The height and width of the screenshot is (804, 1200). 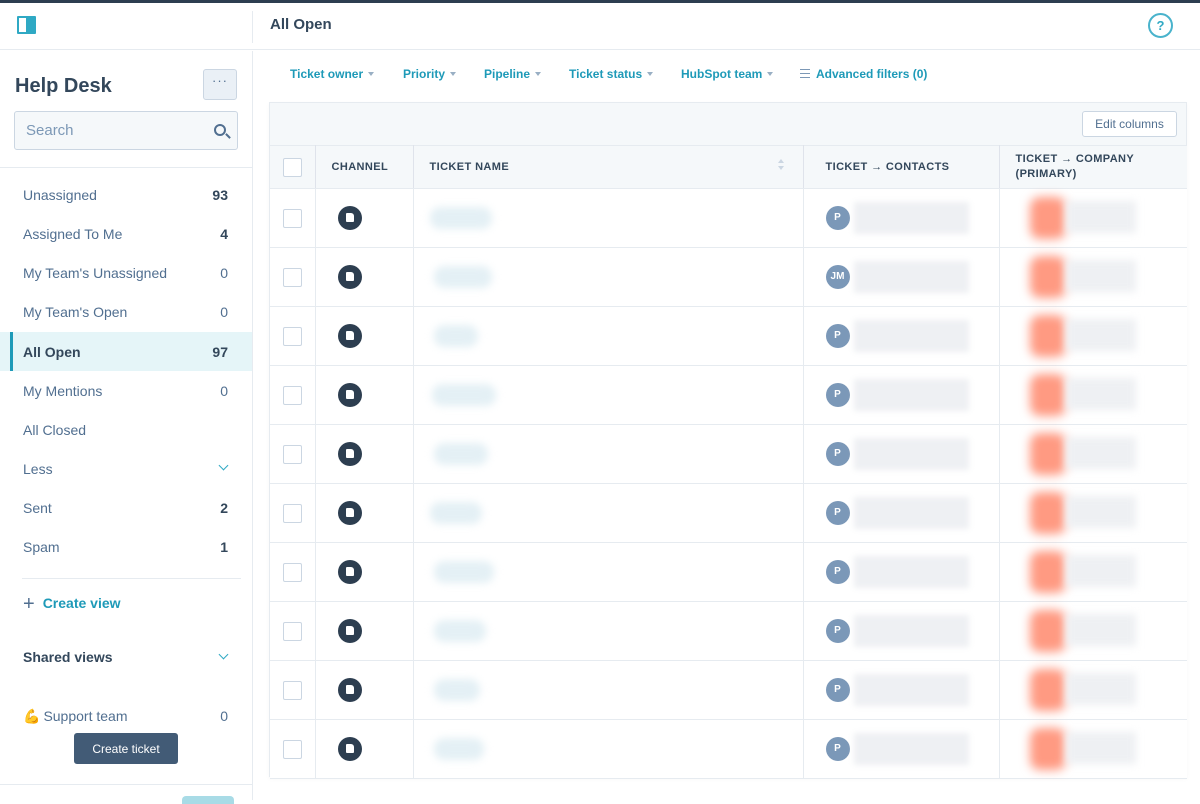 I want to click on search-input, so click(x=105, y=130).